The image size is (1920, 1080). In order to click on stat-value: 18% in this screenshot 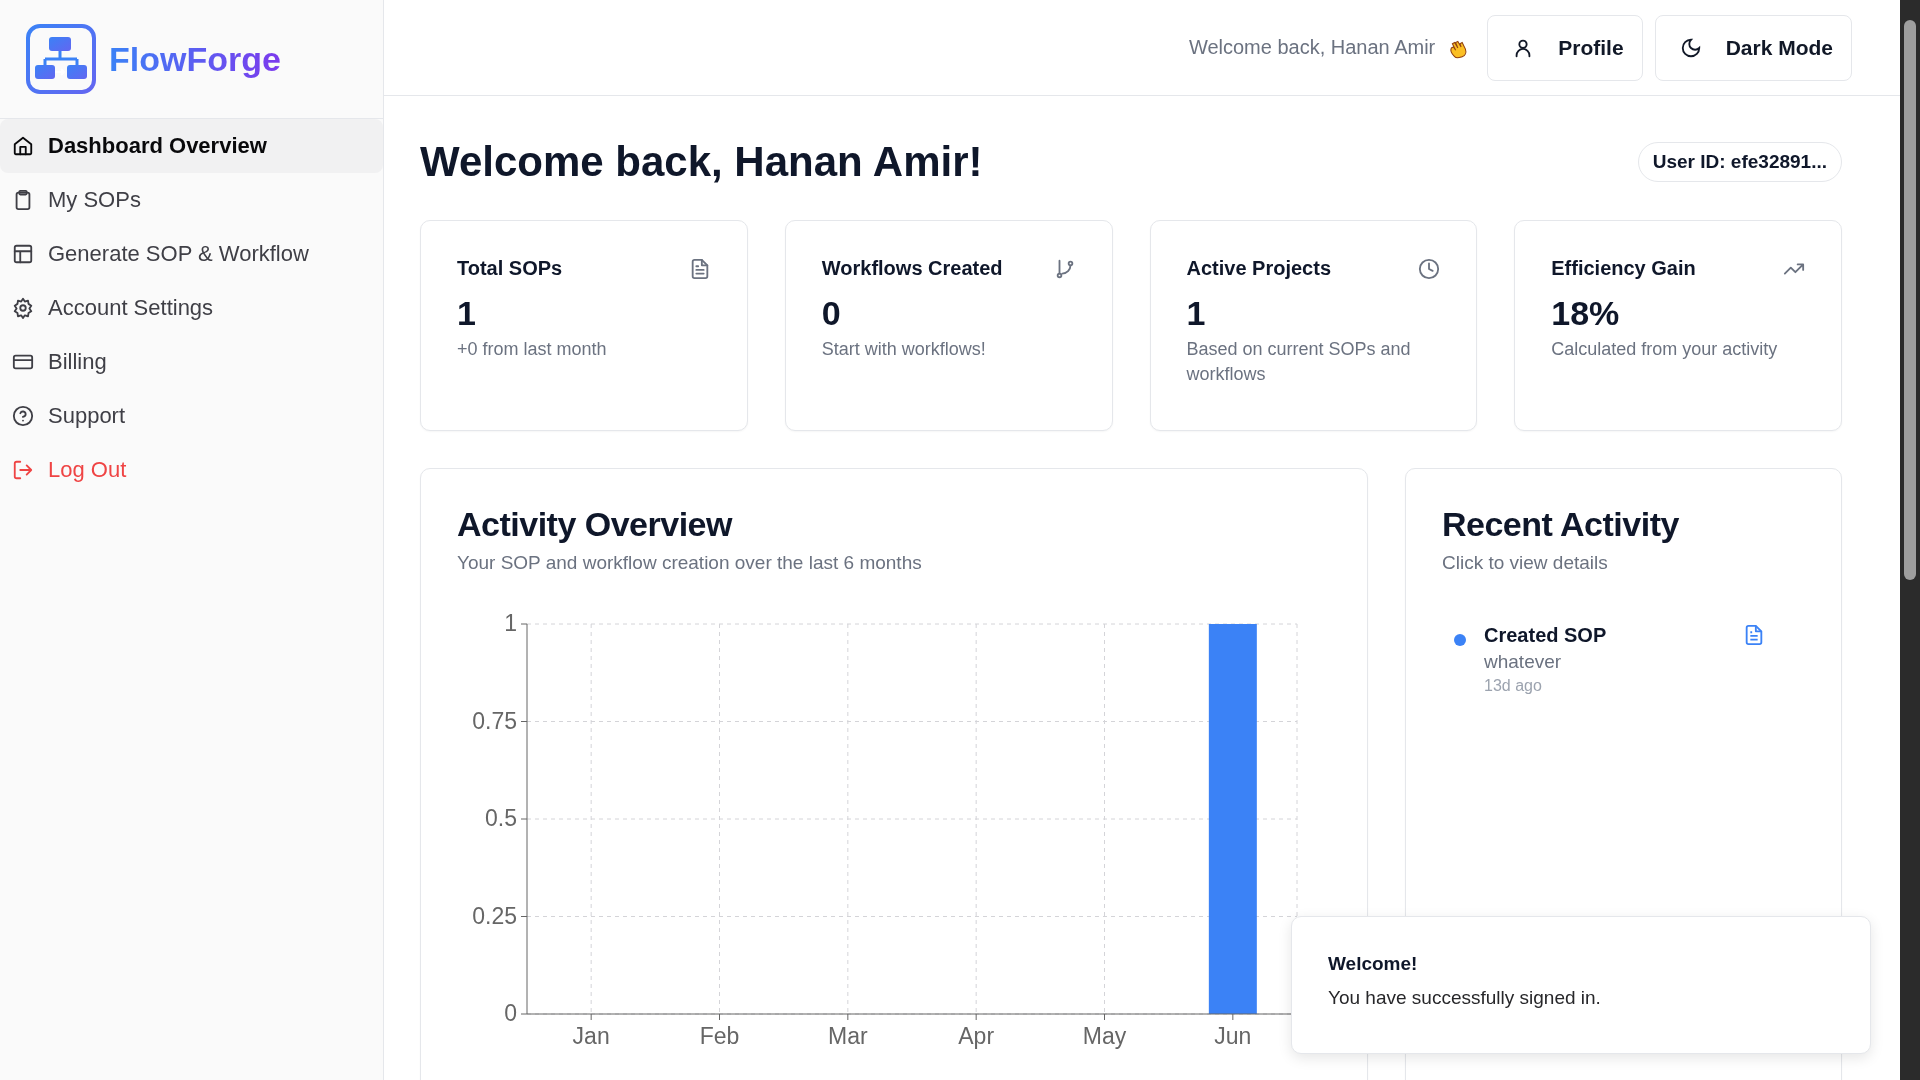, I will do `click(1586, 313)`.